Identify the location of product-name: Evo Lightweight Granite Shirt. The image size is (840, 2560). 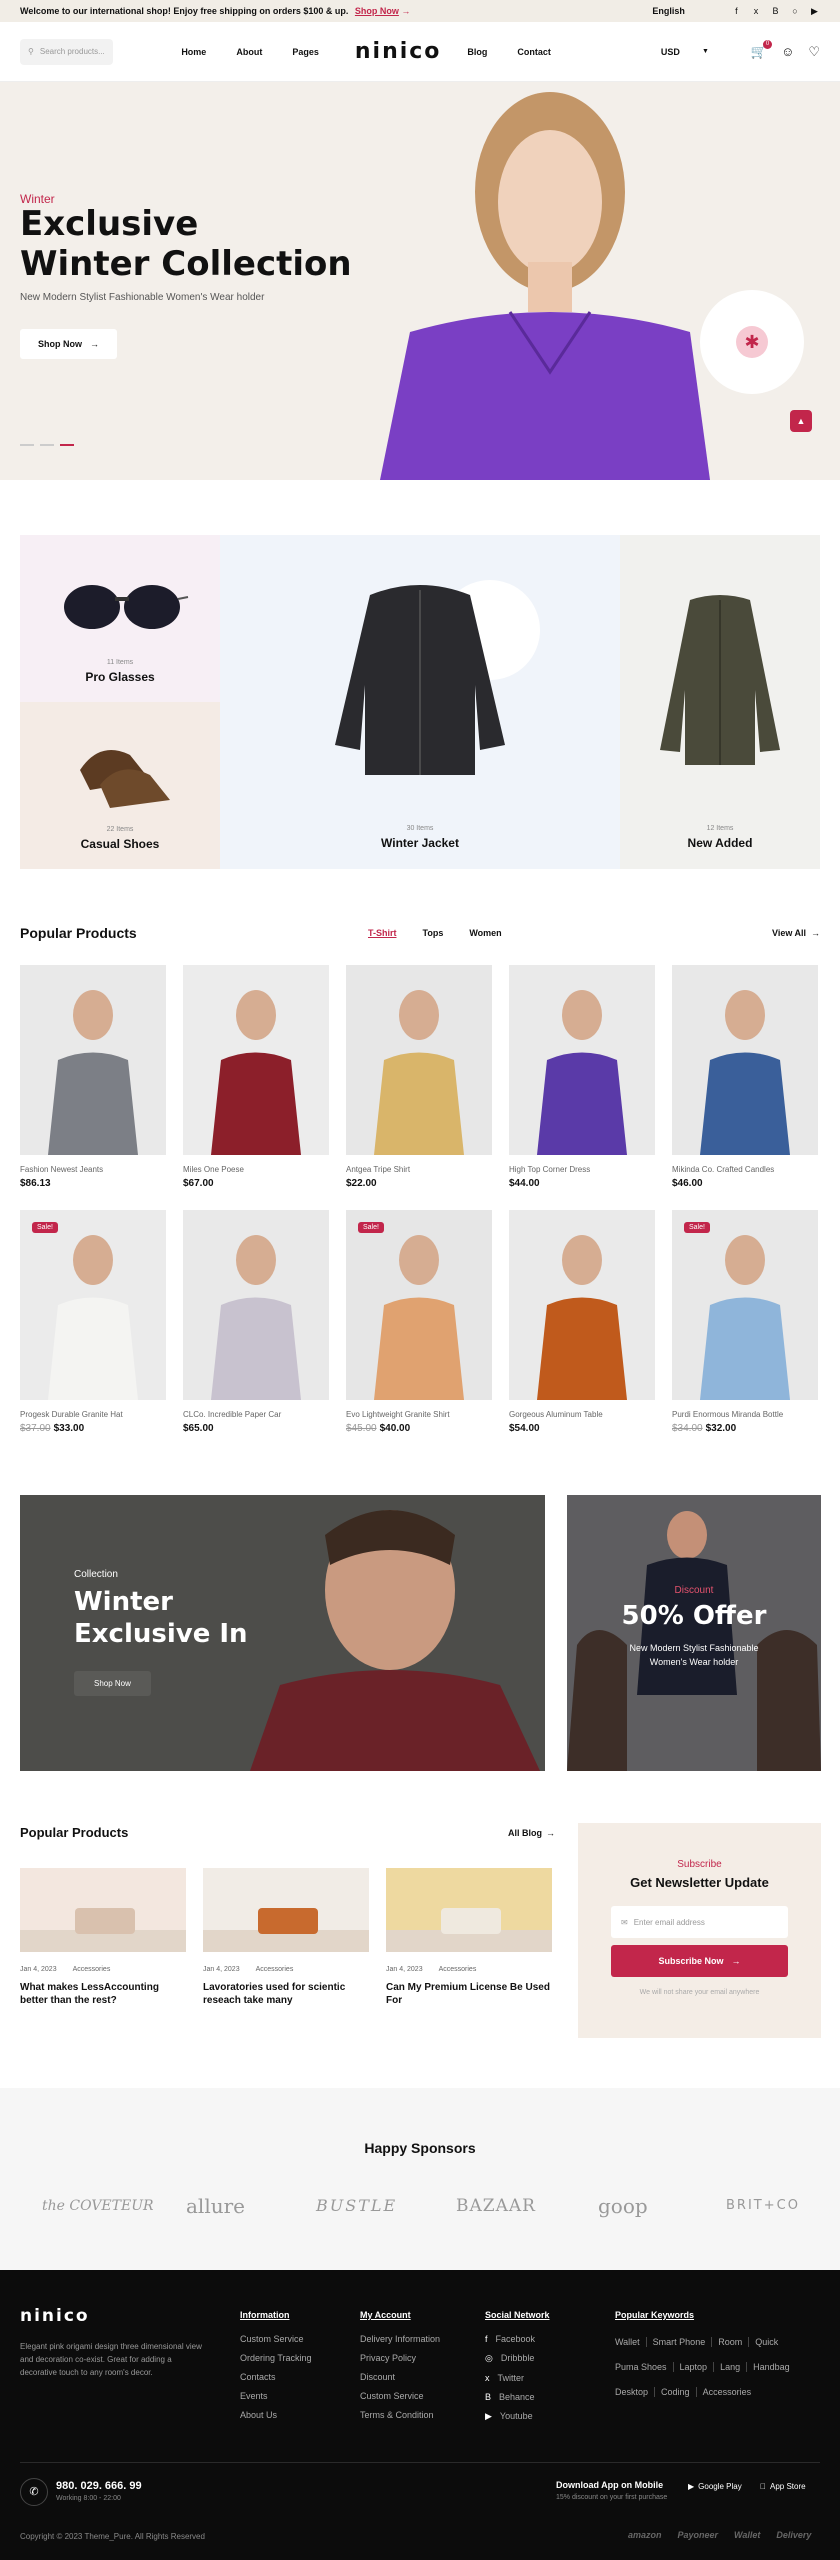
(419, 1414).